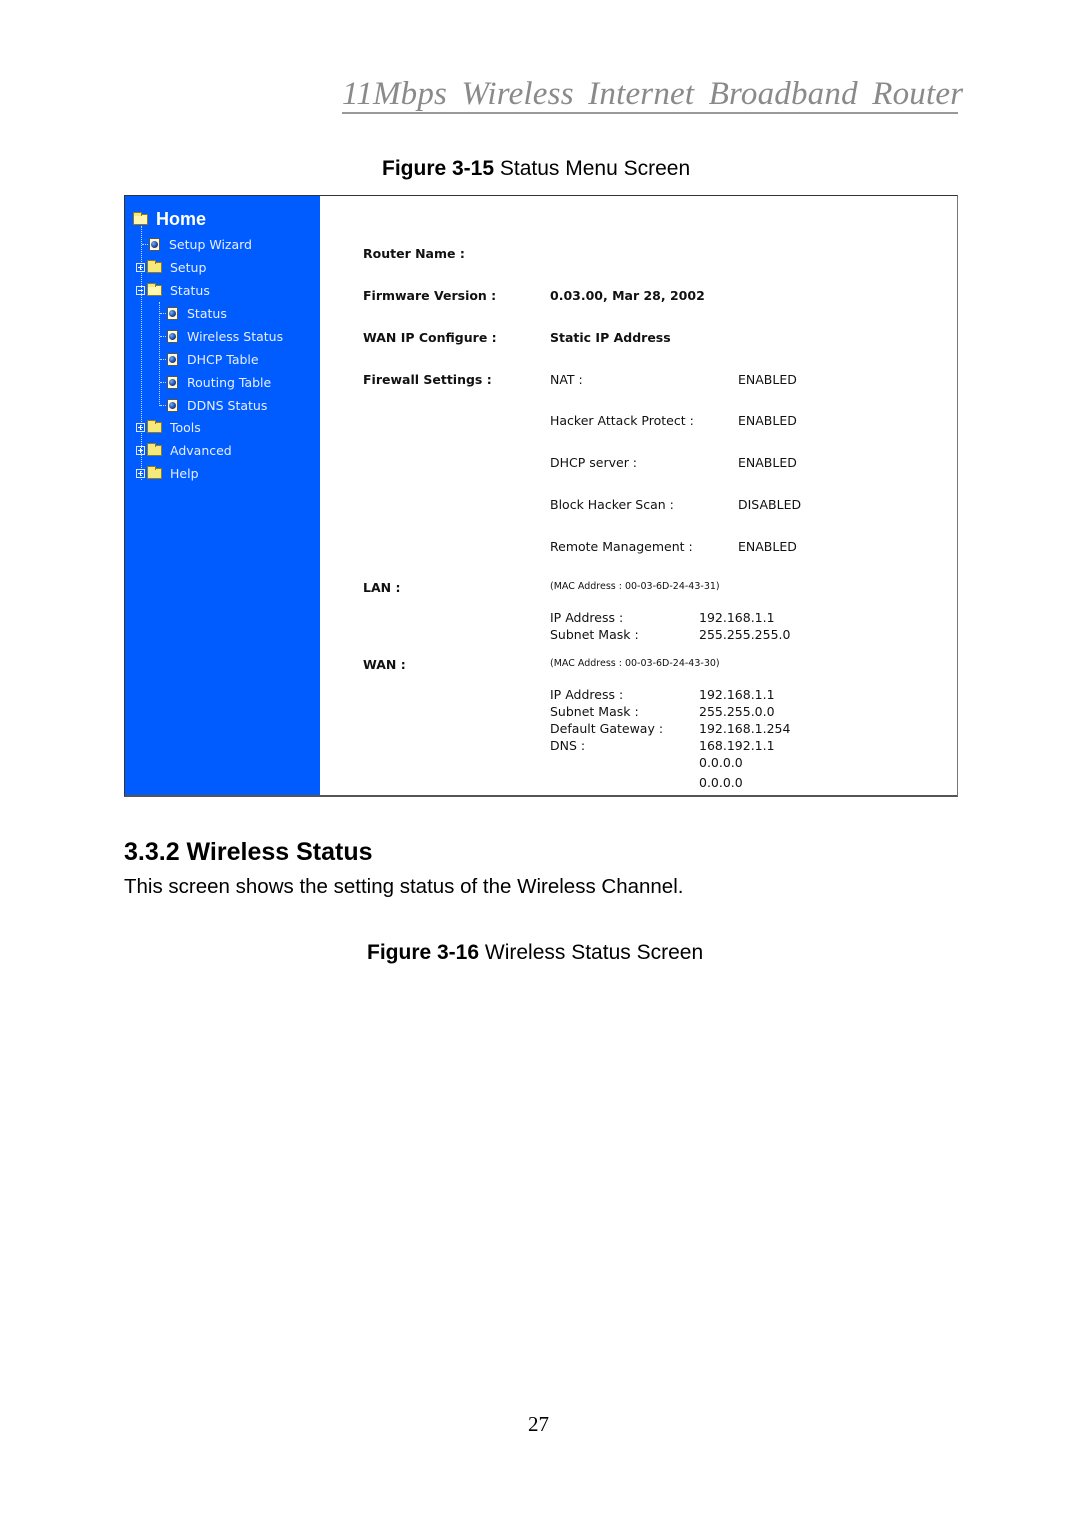 This screenshot has height=1528, width=1080. What do you see at coordinates (423, 952) in the screenshot?
I see `figure-label: Figure 3-16` at bounding box center [423, 952].